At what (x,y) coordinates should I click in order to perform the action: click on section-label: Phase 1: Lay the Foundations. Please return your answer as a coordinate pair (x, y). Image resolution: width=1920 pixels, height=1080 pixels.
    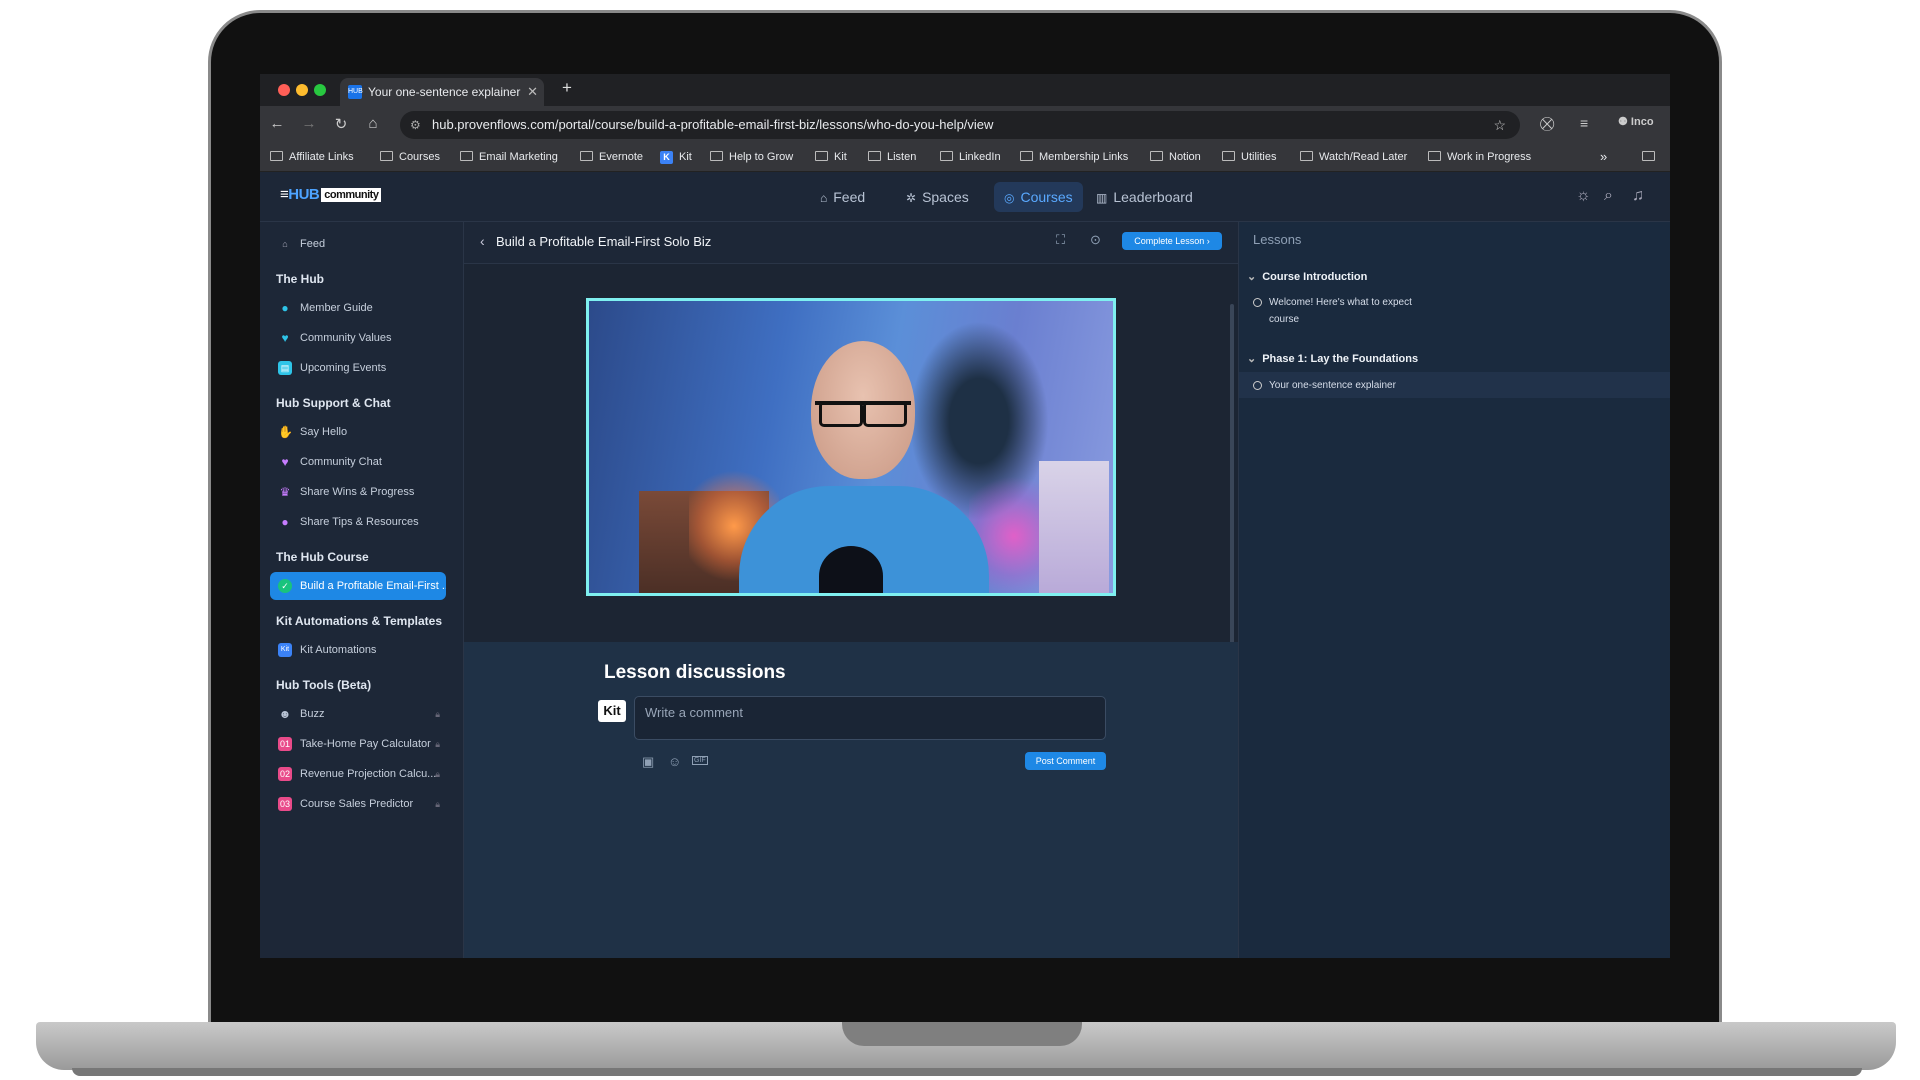
    Looking at the image, I should click on (1340, 359).